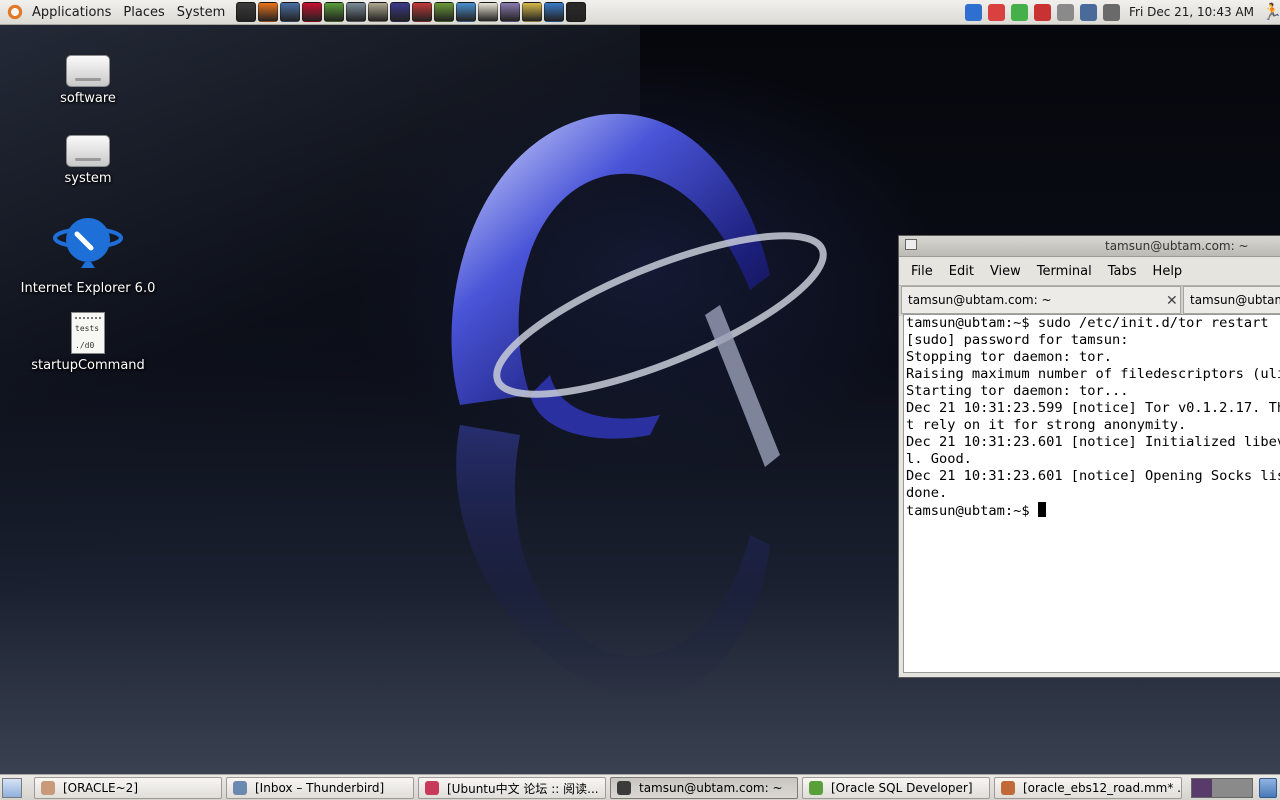  I want to click on input-method-tray-icon, so click(1042, 12).